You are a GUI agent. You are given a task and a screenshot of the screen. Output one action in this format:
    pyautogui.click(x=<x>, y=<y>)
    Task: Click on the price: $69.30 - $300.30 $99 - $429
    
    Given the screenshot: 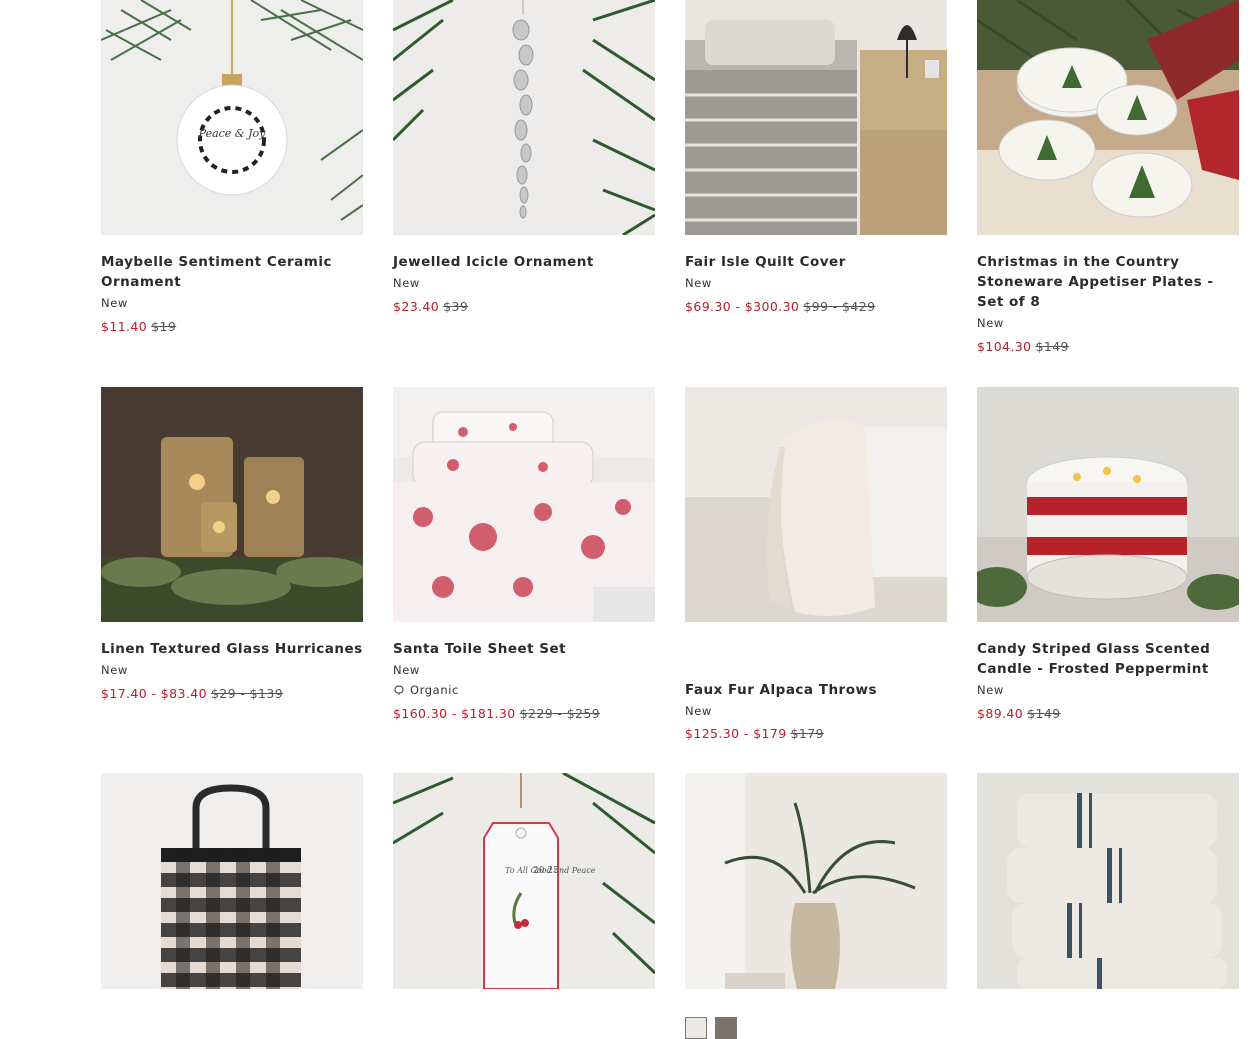 What is the action you would take?
    pyautogui.click(x=780, y=306)
    